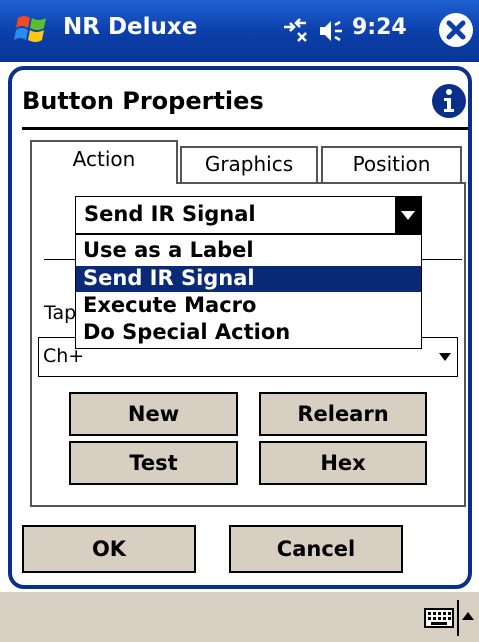 Image resolution: width=479 pixels, height=642 pixels. I want to click on title-divider, so click(245, 128).